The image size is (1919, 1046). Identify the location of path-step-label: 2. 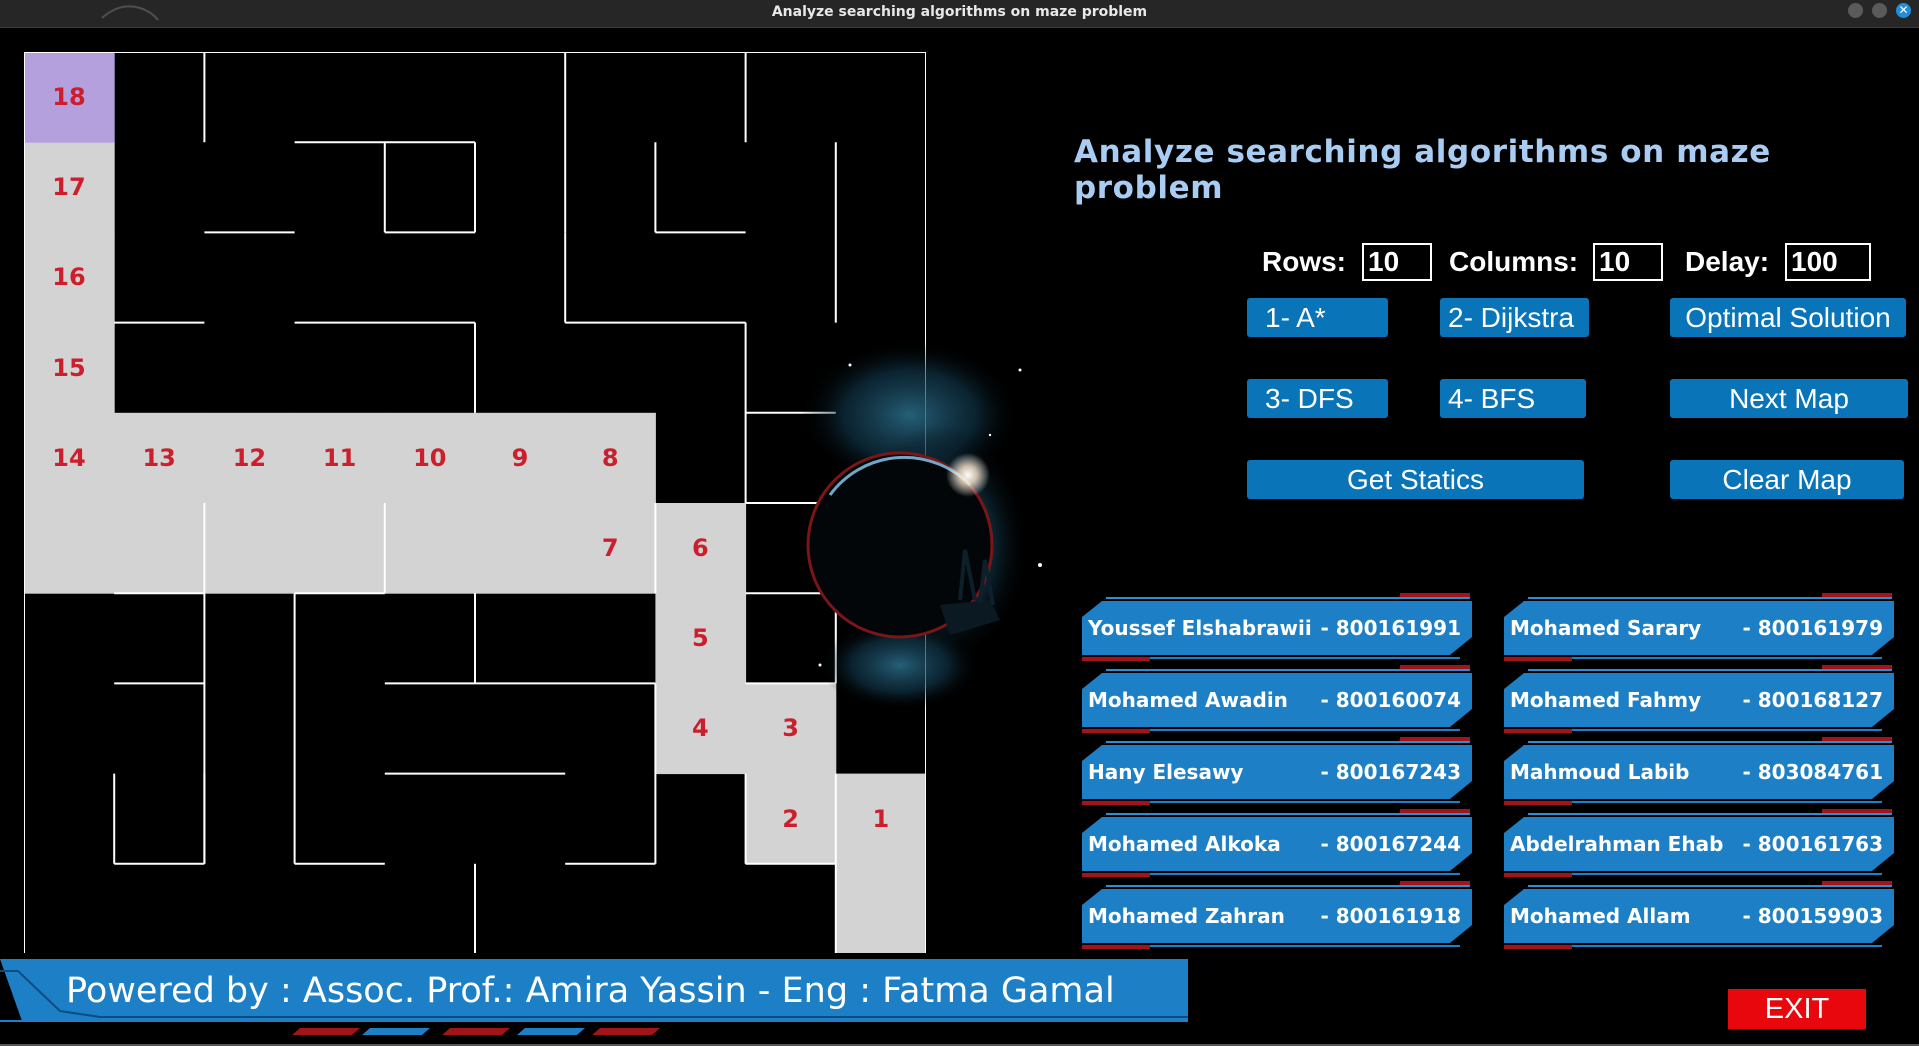
(790, 818).